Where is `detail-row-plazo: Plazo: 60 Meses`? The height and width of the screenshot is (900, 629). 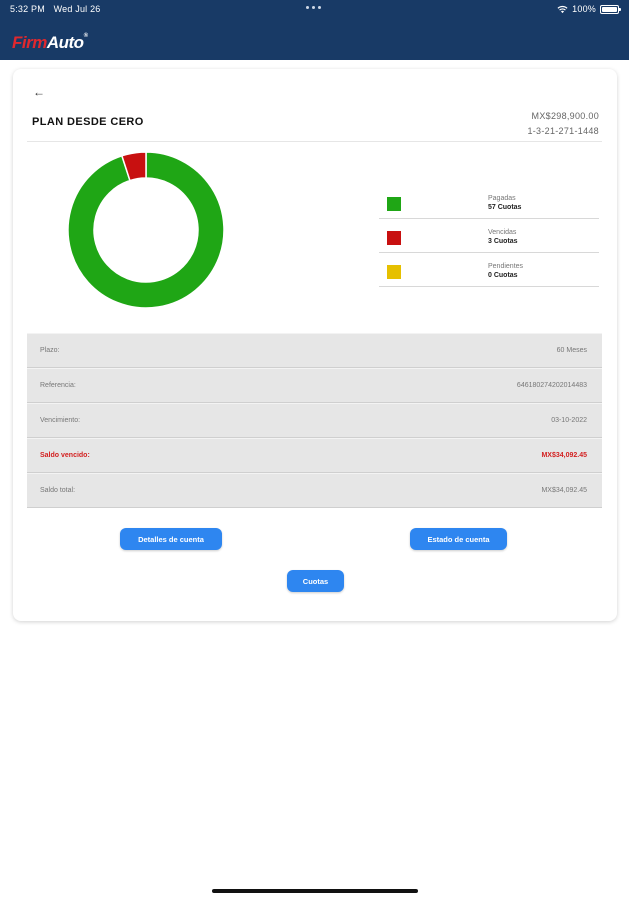 detail-row-plazo: Plazo: 60 Meses is located at coordinates (314, 350).